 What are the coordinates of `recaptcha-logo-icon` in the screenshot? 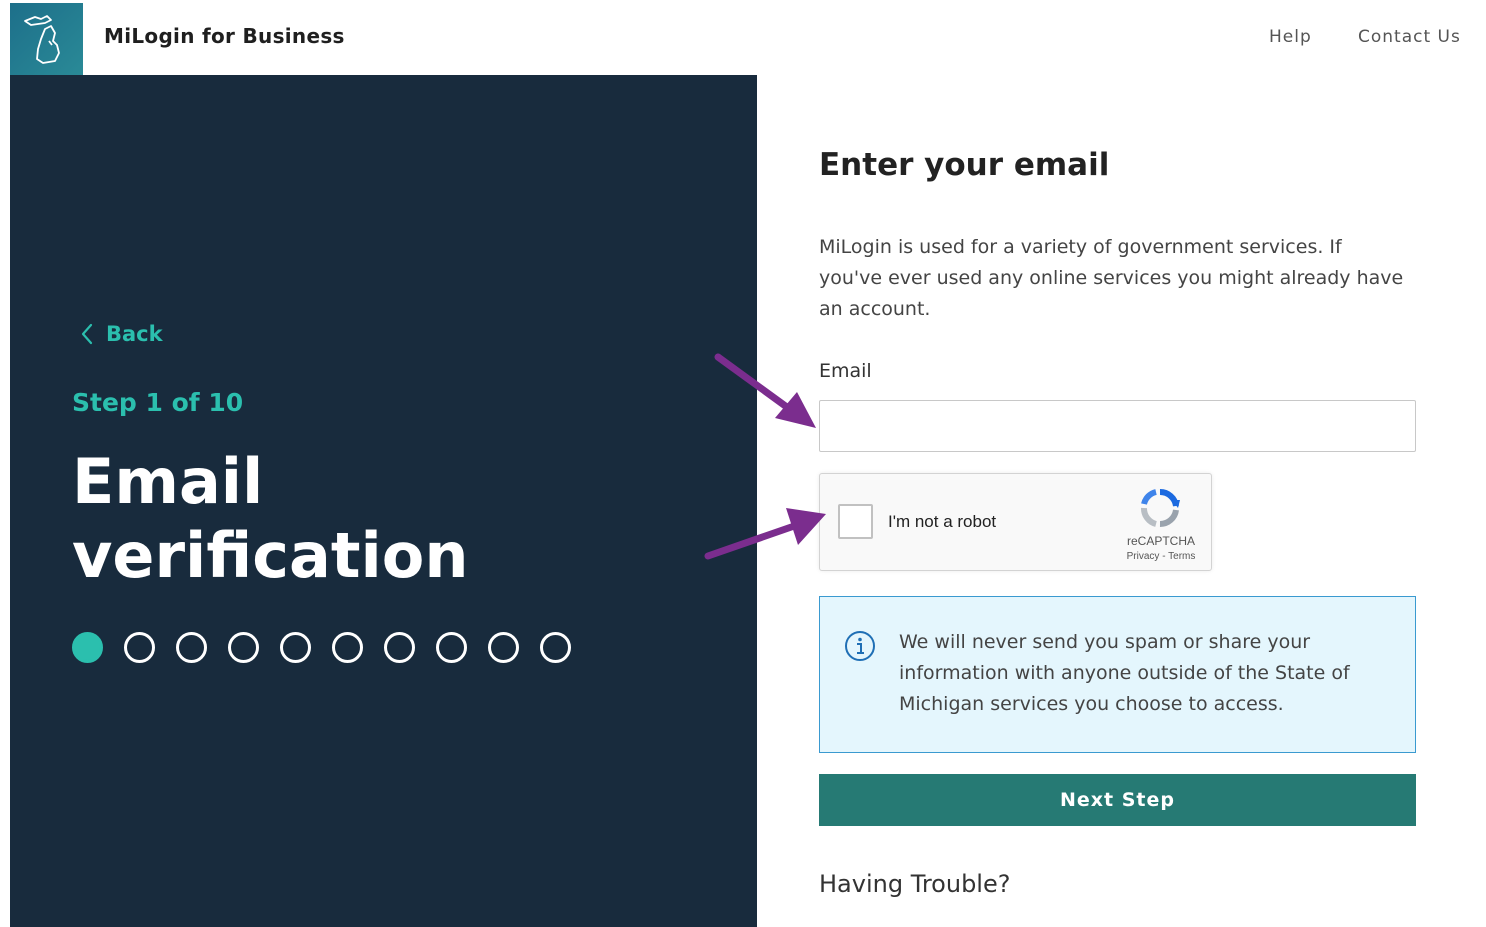 It's located at (1160, 508).